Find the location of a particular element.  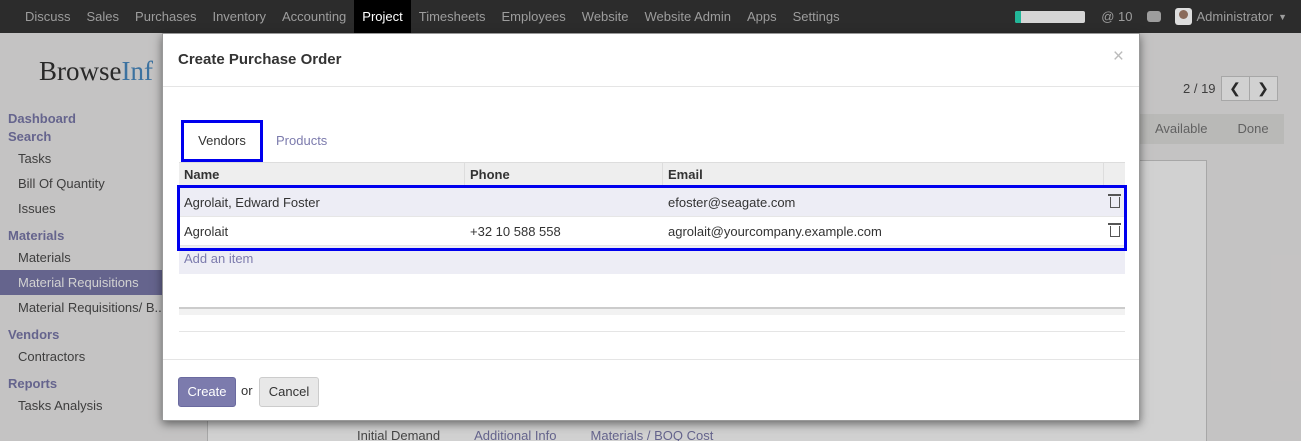

cell-email: efoster@seagate.com is located at coordinates (883, 202).